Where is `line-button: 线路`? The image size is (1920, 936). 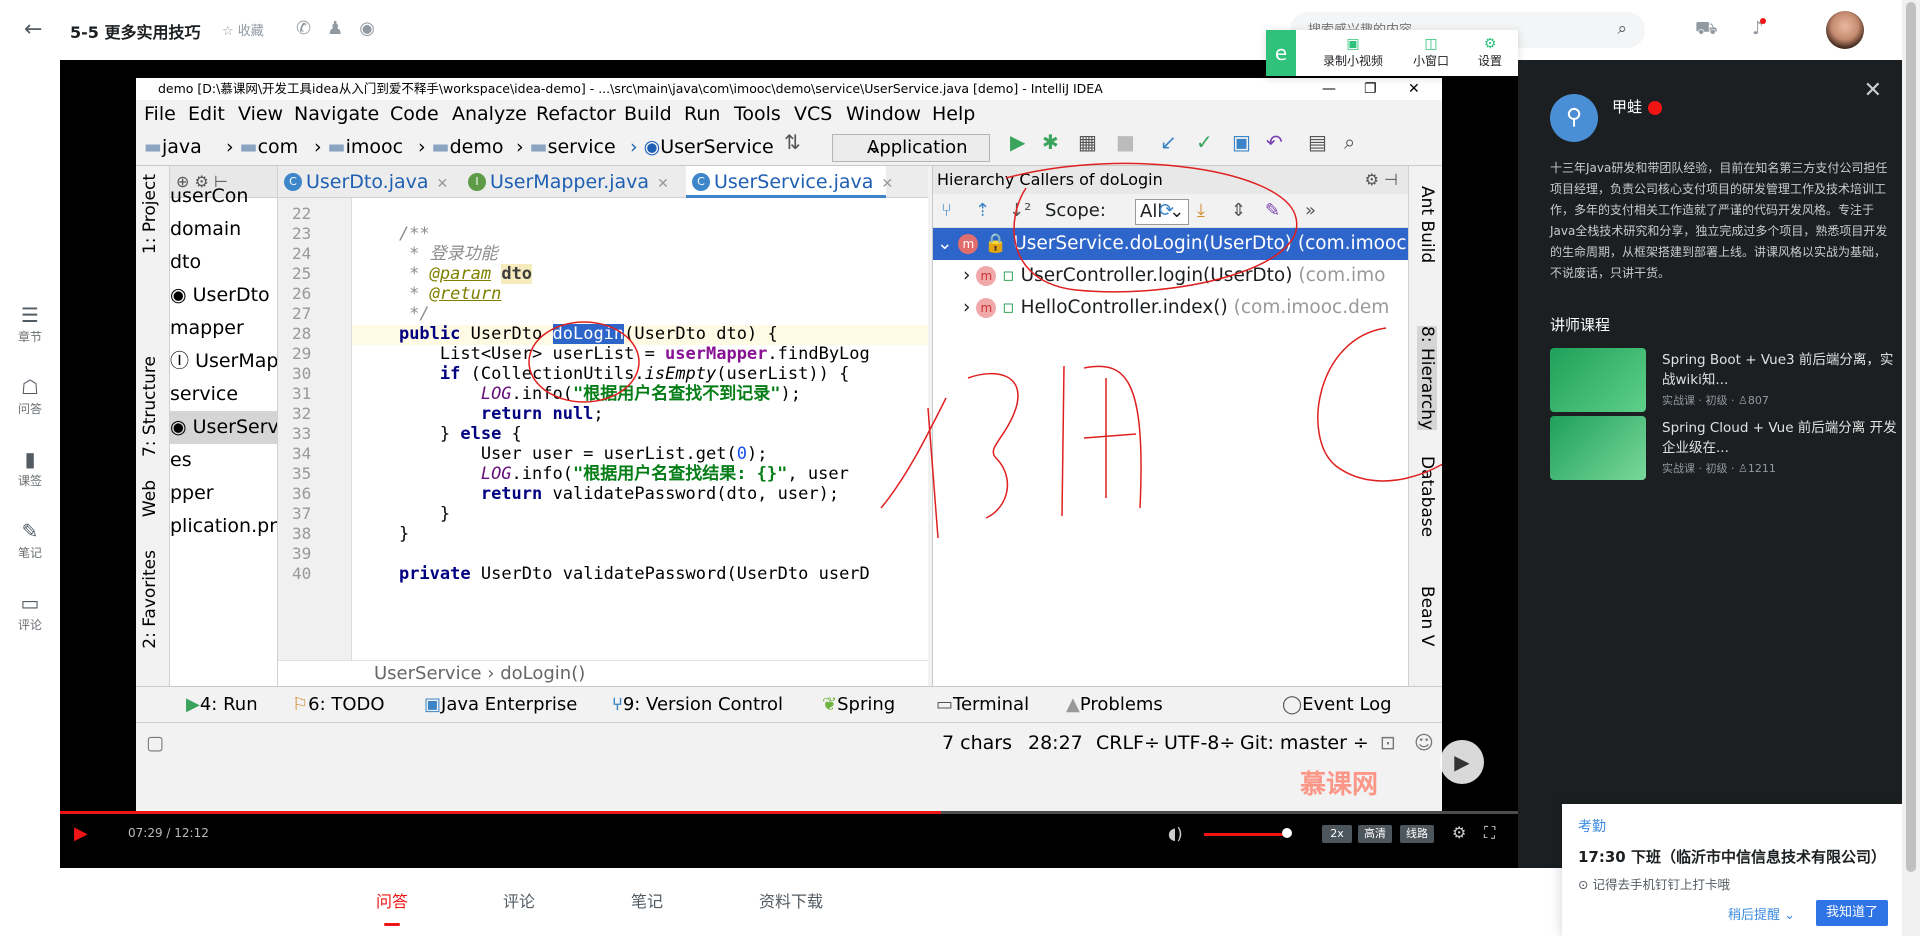
line-button: 线路 is located at coordinates (1417, 834).